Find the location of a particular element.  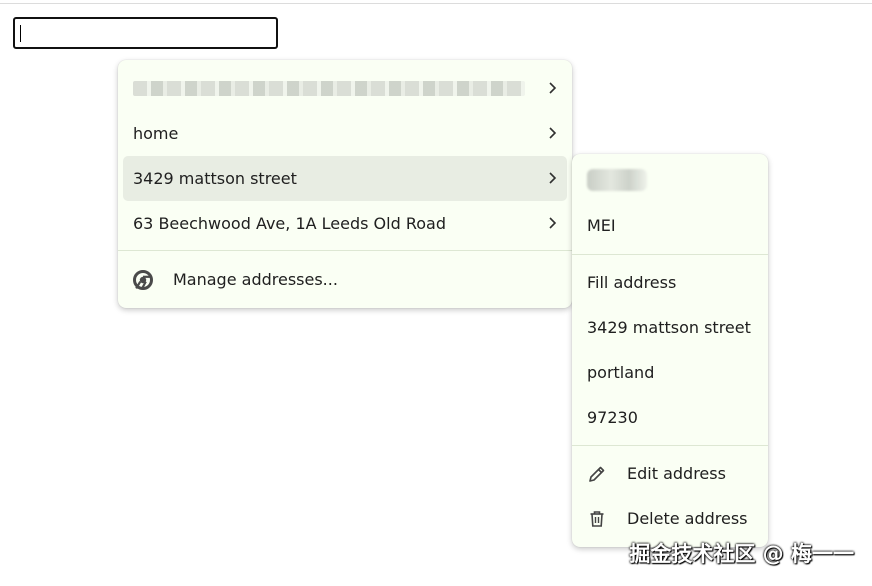

submenu-name-redacted is located at coordinates (617, 179).